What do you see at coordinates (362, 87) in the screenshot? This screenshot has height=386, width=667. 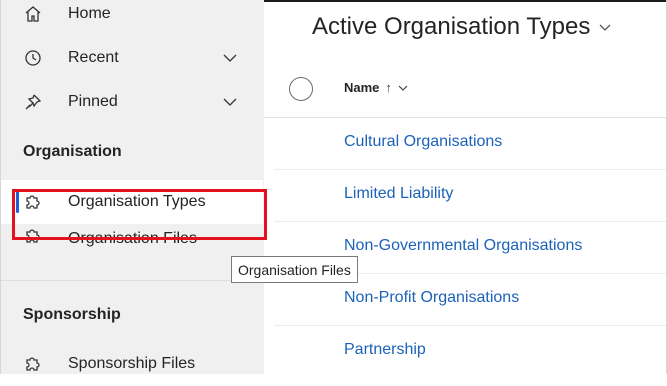 I see `column-header-label: Name` at bounding box center [362, 87].